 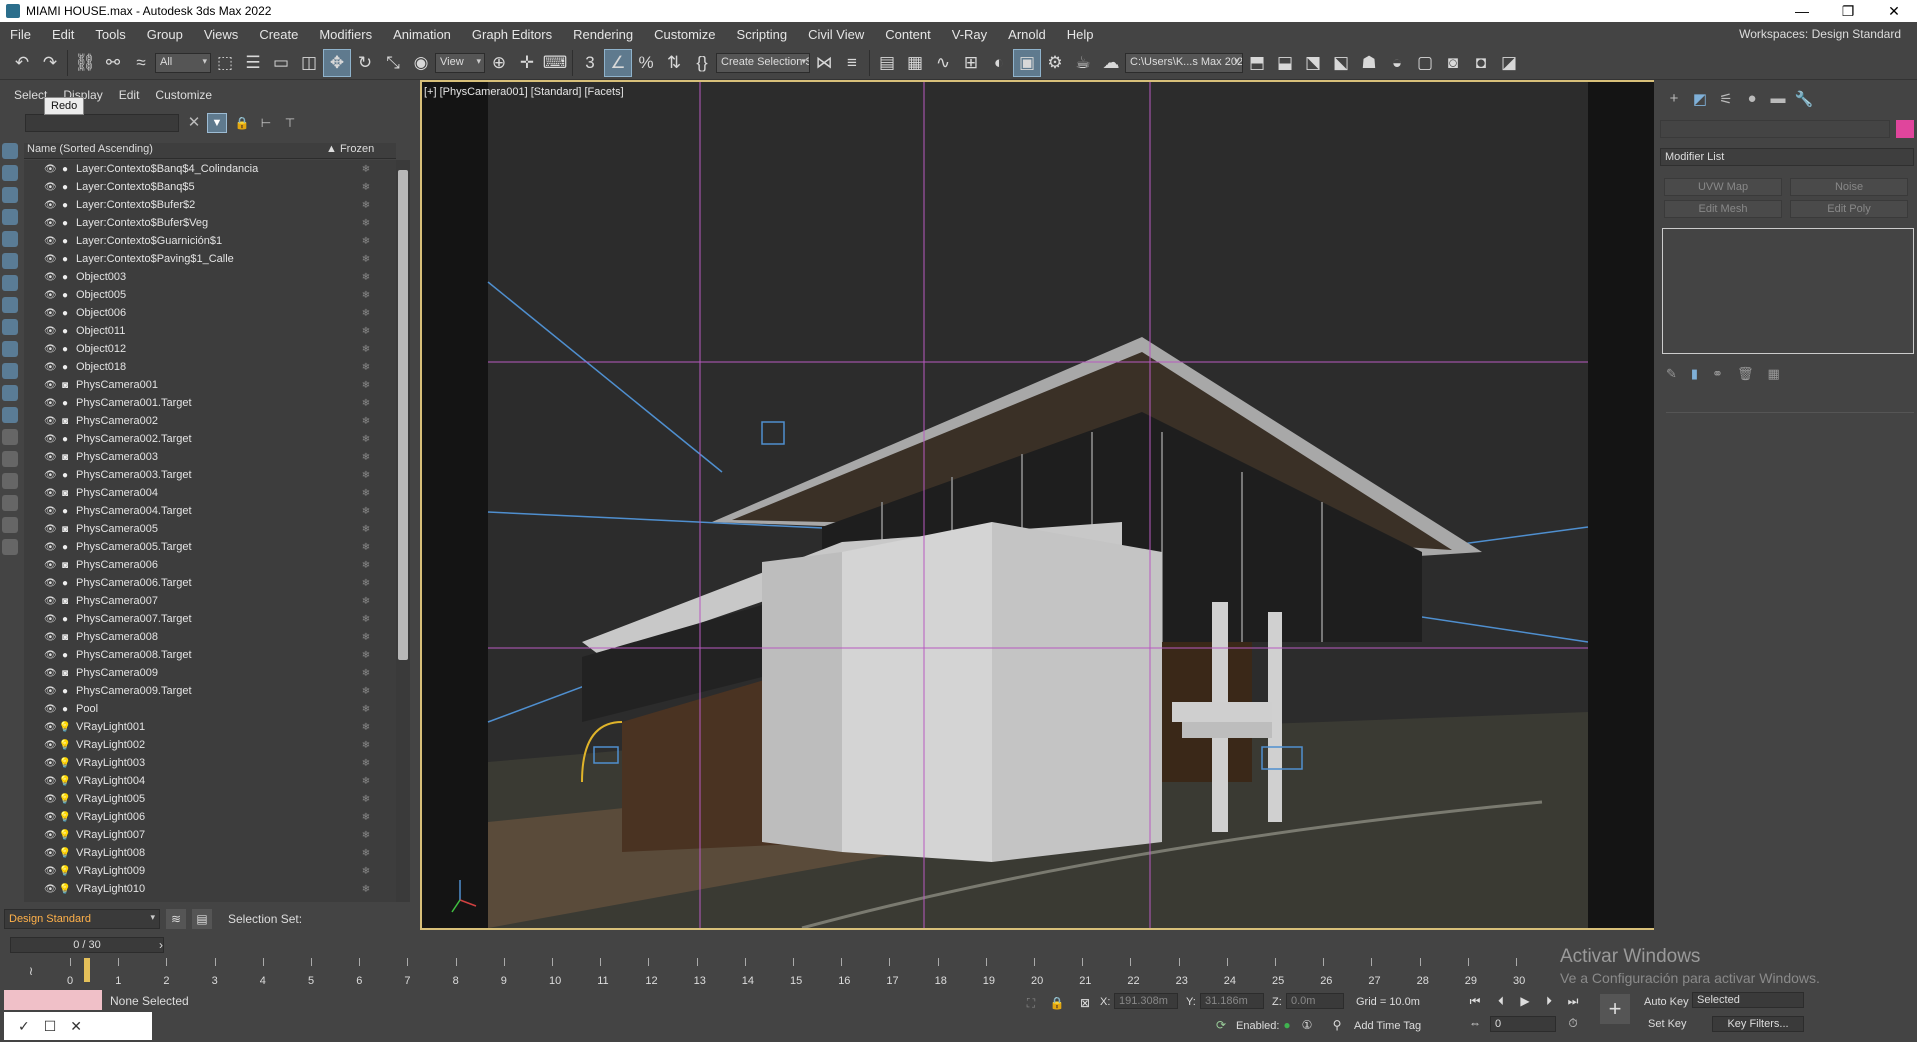 I want to click on list-item: 👁 💡 VRayLight001 ❄, so click(x=210, y=727).